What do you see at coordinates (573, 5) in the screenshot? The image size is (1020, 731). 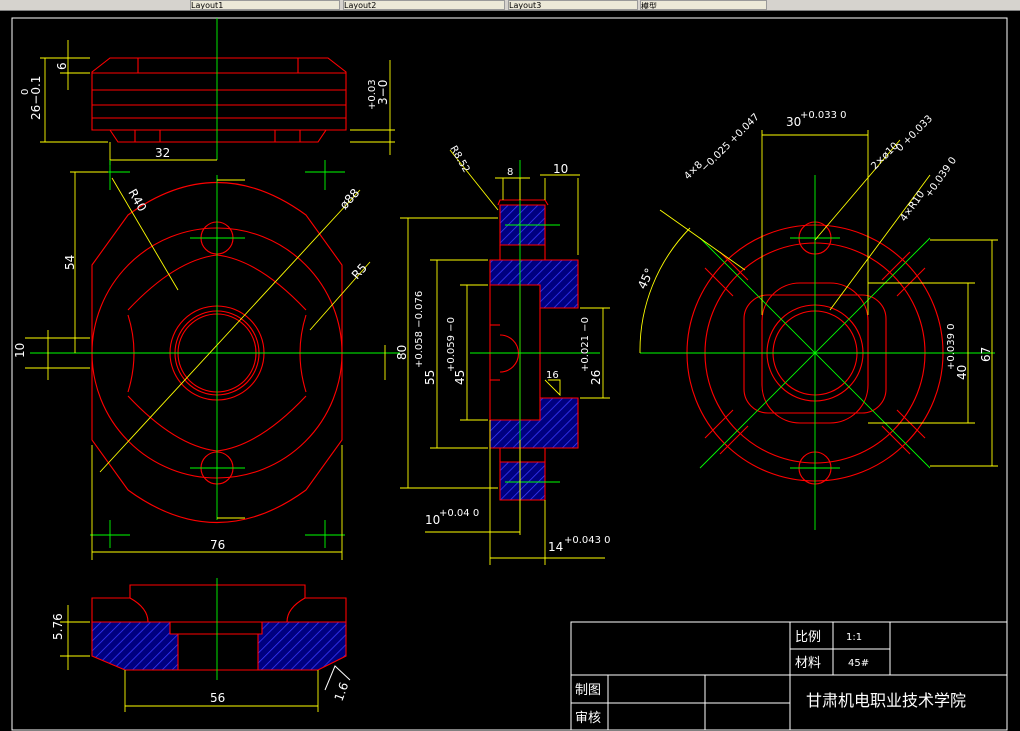 I see `layout-tab-3: Layout3` at bounding box center [573, 5].